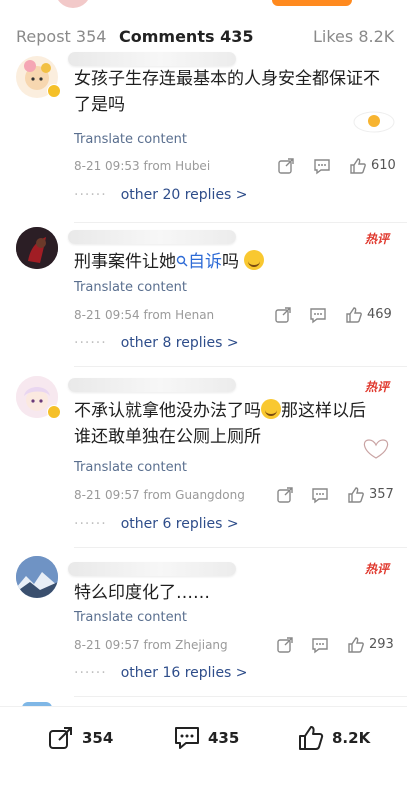 The height and width of the screenshot is (801, 407). I want to click on sweat-smile-emoji-icon, so click(271, 409).